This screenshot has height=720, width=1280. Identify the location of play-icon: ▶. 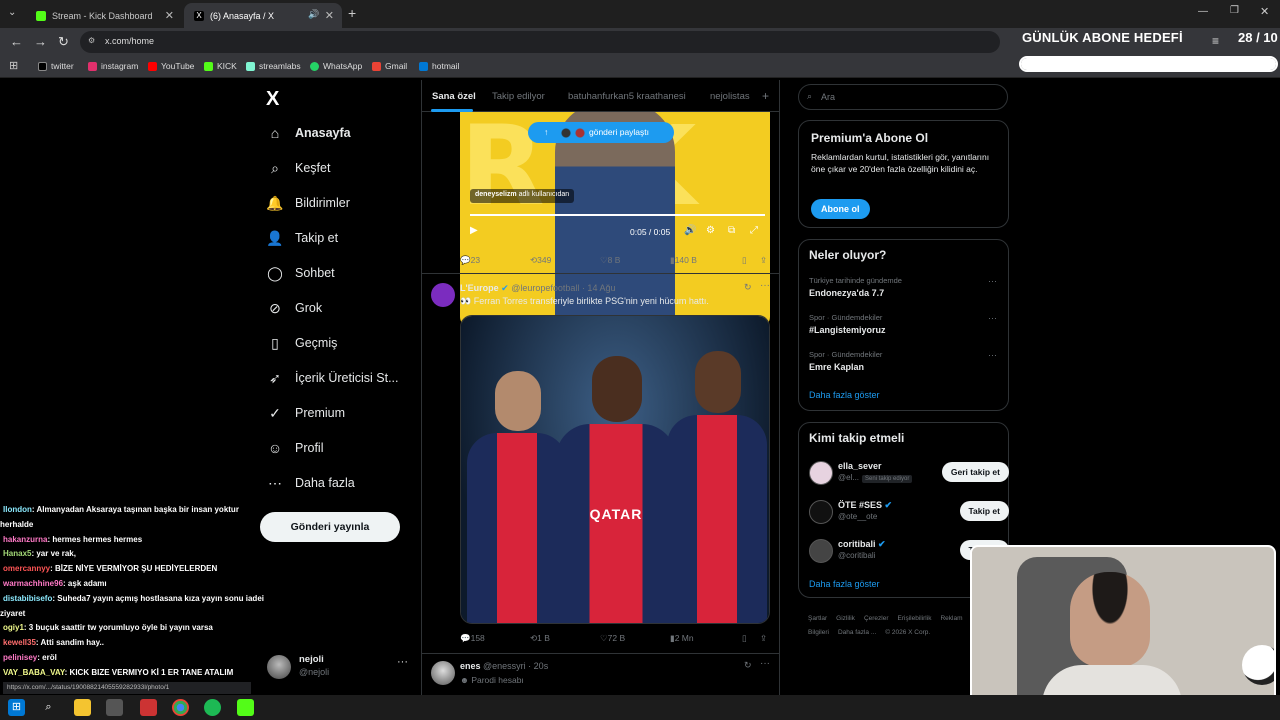
(474, 230).